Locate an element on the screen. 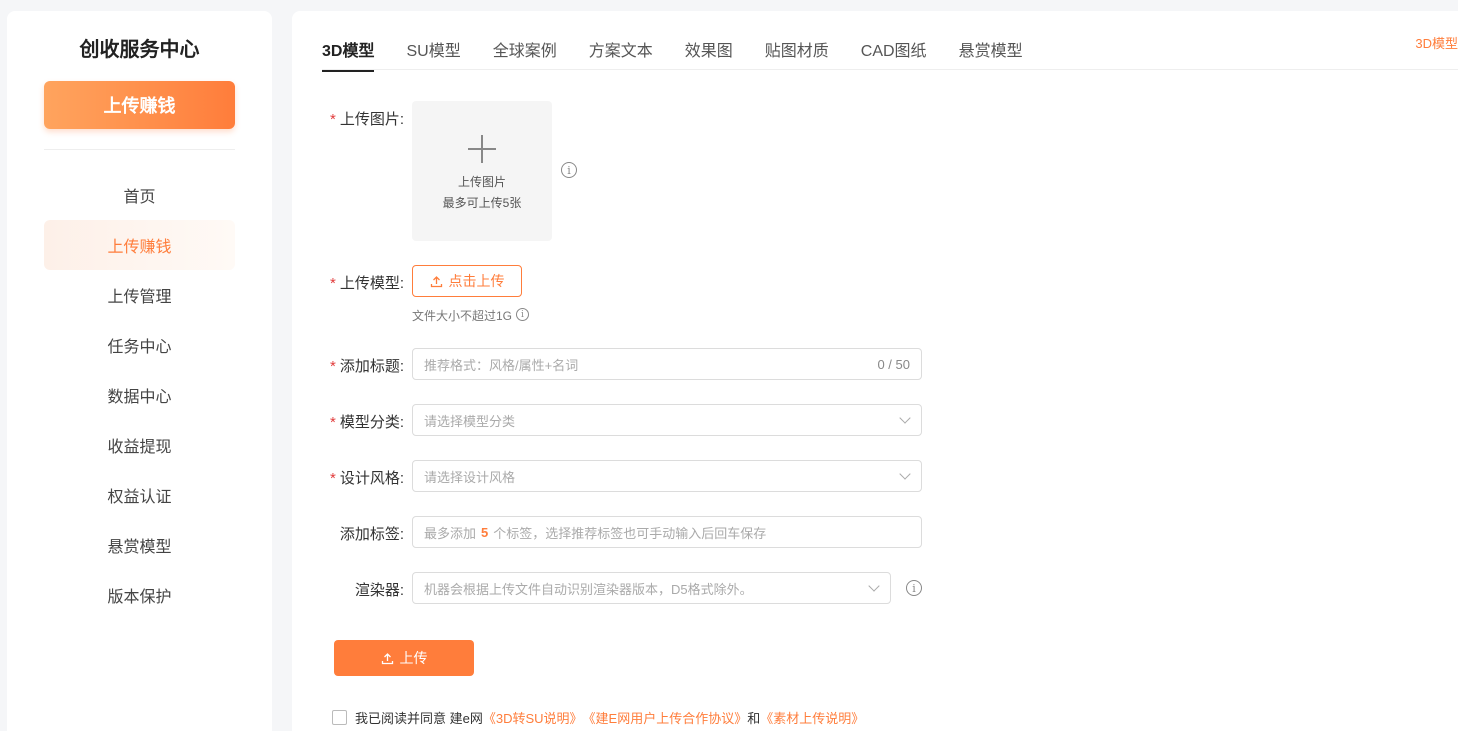 The image size is (1458, 731). category-tabs: 3D模型 SU模型 全球案例 方案文本 效果图 贴图材质 CAD图纸 悬赏模型 is located at coordinates (688, 54).